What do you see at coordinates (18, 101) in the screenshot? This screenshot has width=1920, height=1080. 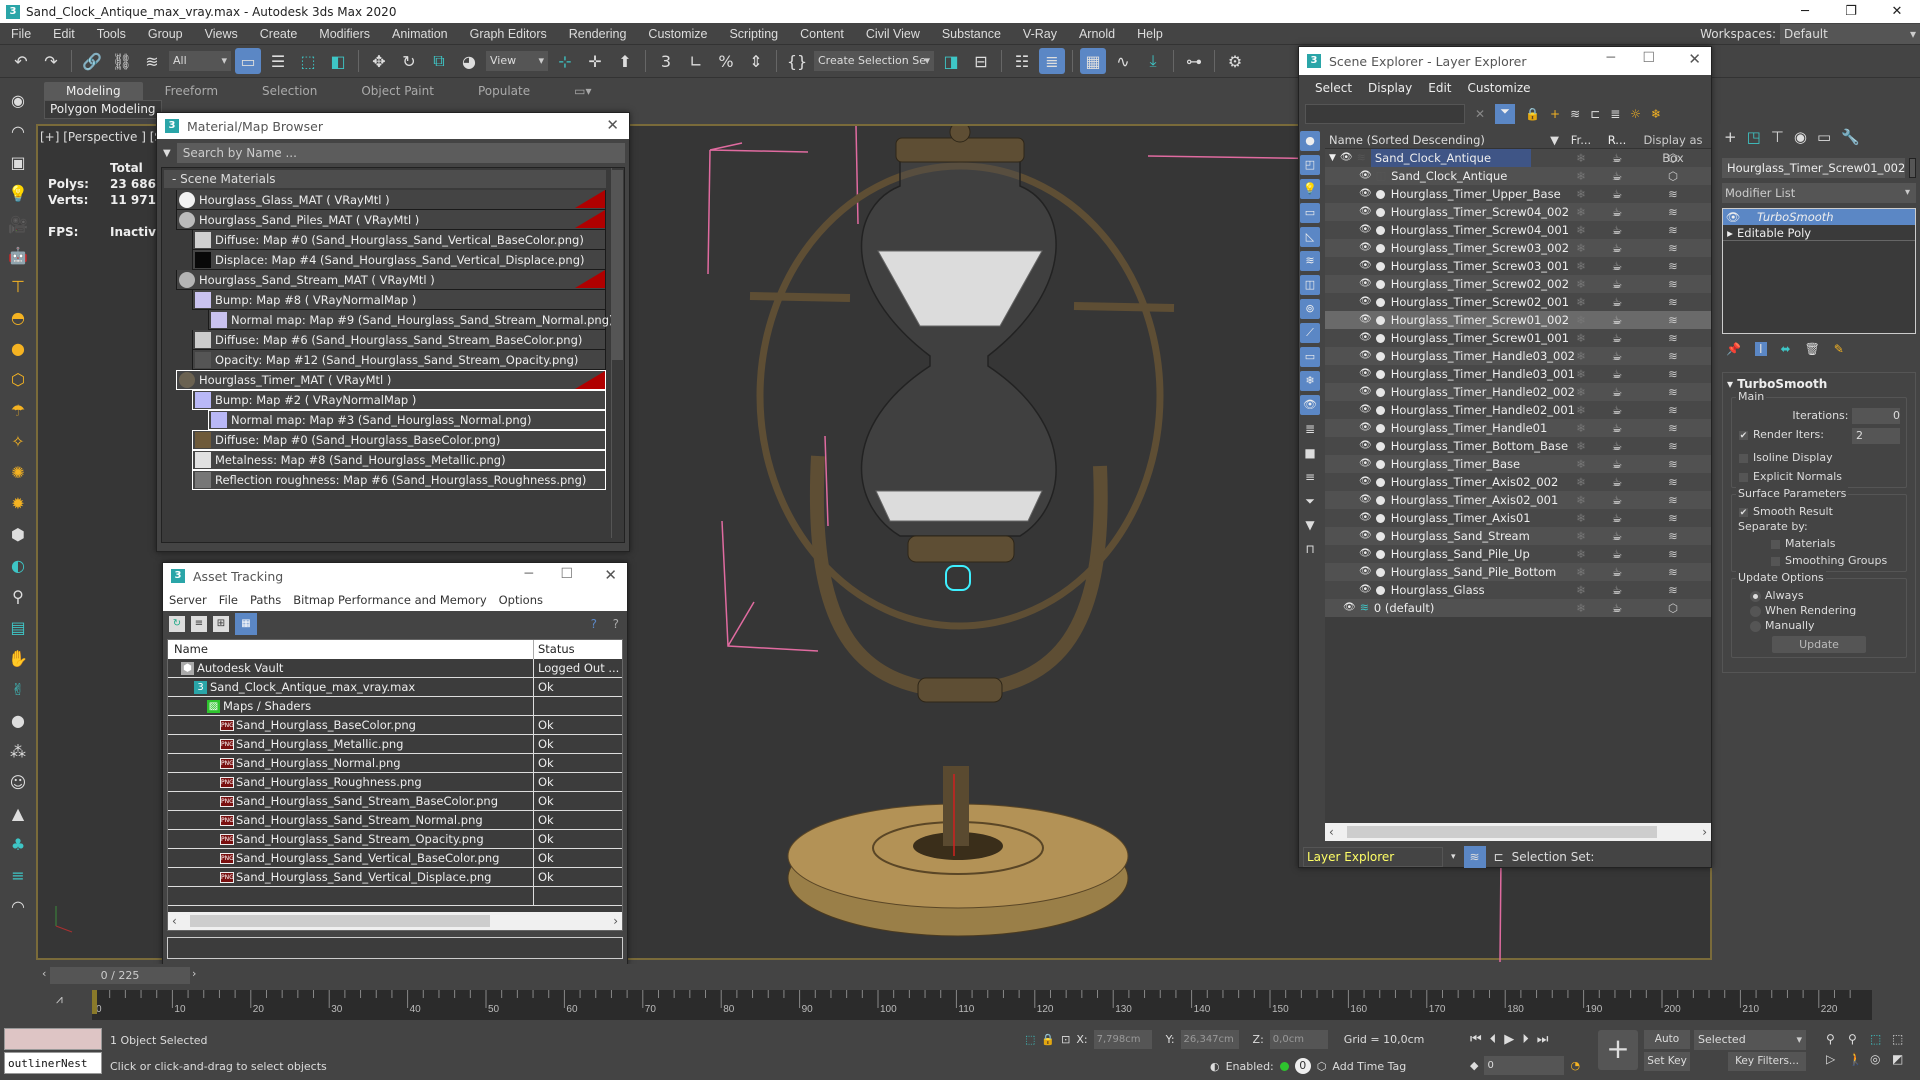 I see `play-teapot-icon: ◉` at bounding box center [18, 101].